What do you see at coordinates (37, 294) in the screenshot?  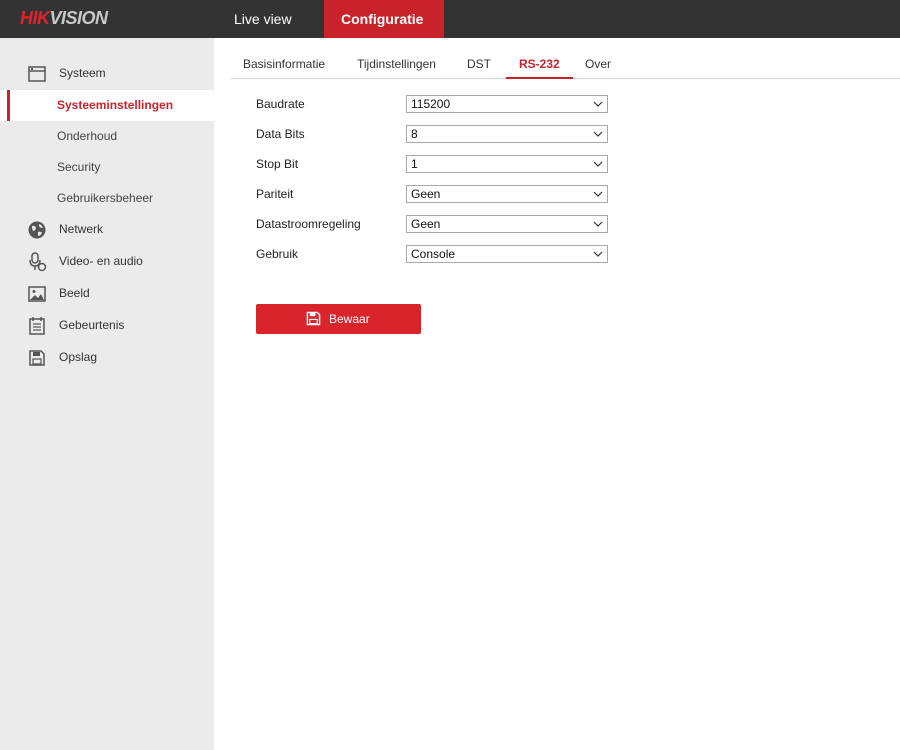 I see `image-icon` at bounding box center [37, 294].